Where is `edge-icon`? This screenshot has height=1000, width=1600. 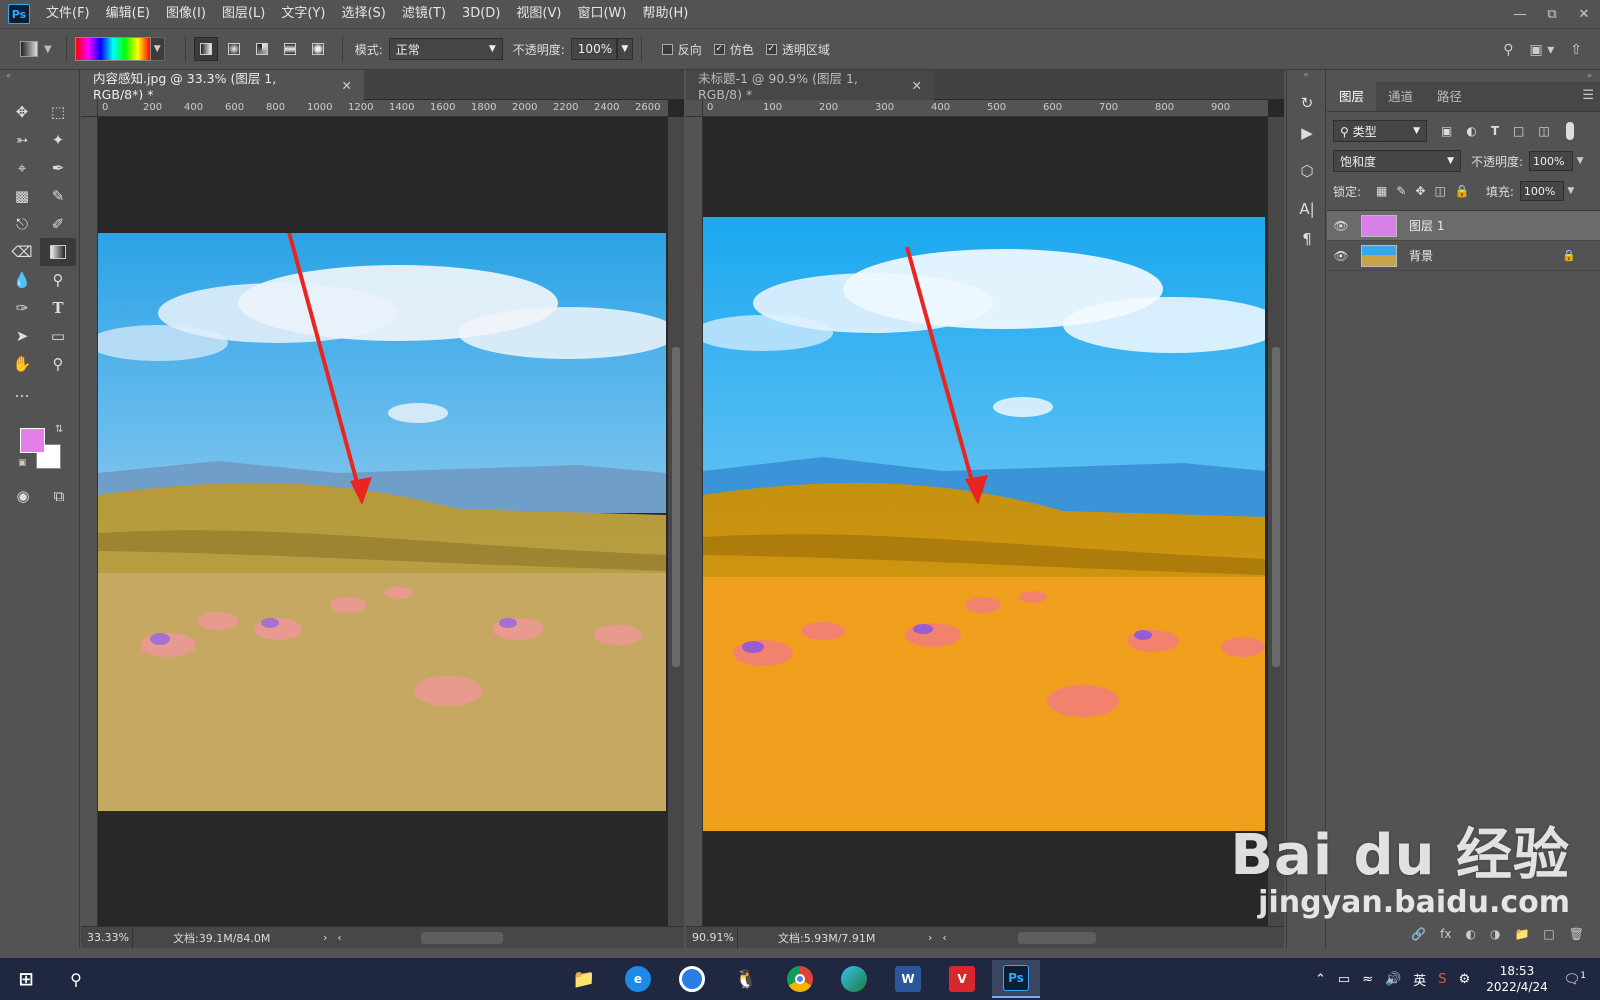
edge-icon is located at coordinates (854, 979).